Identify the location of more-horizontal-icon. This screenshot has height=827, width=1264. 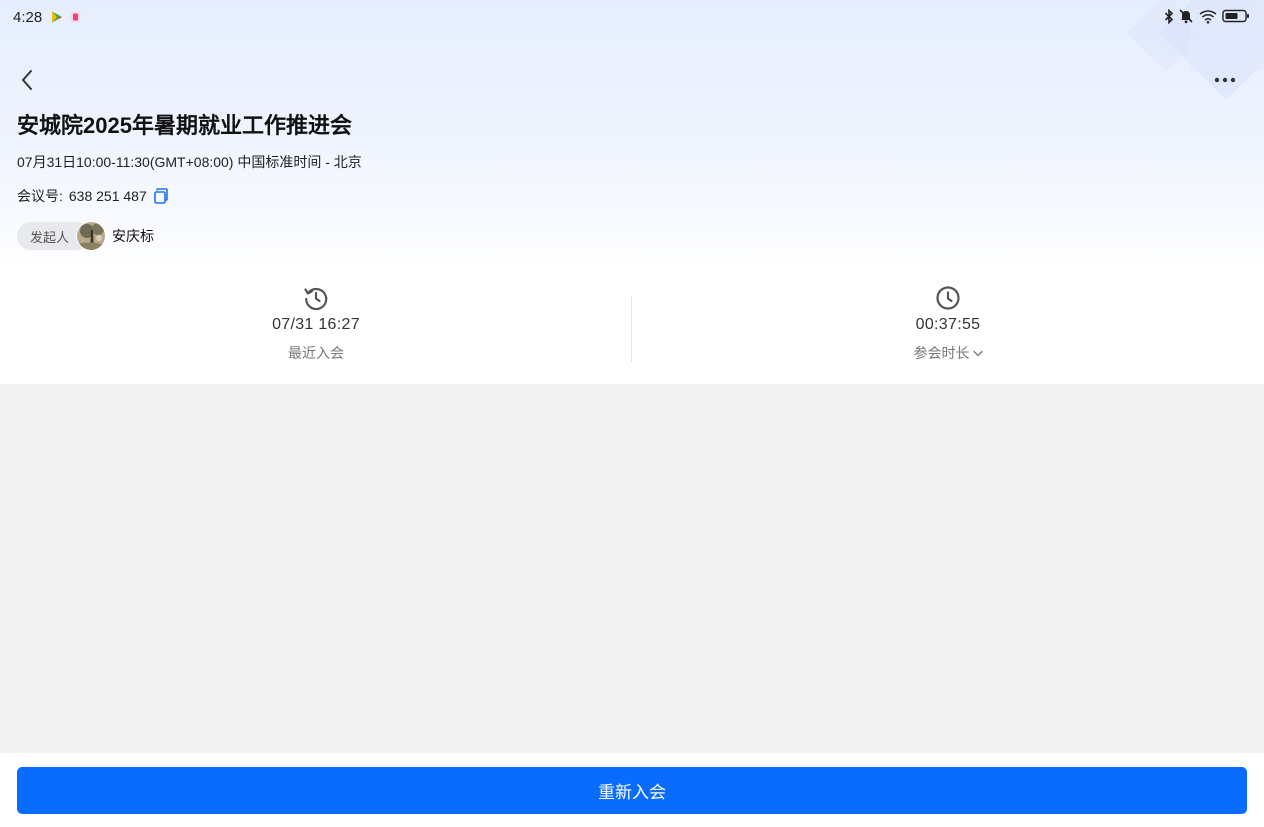
(1225, 80).